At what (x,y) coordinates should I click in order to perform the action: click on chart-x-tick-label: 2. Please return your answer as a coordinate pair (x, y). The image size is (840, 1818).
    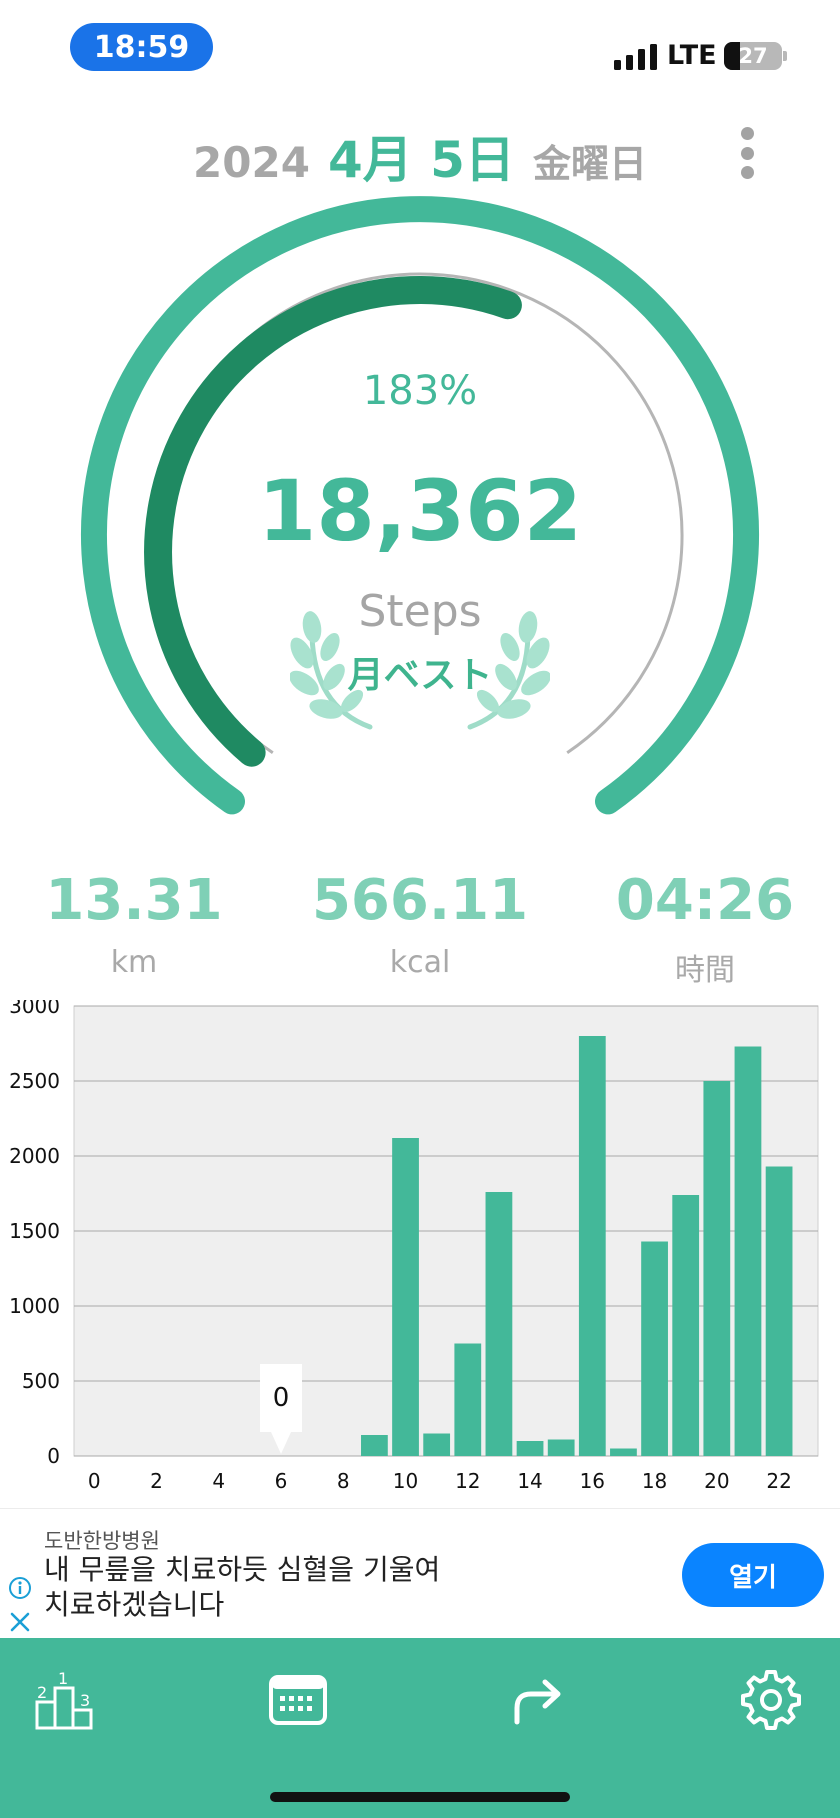
    Looking at the image, I should click on (156, 1481).